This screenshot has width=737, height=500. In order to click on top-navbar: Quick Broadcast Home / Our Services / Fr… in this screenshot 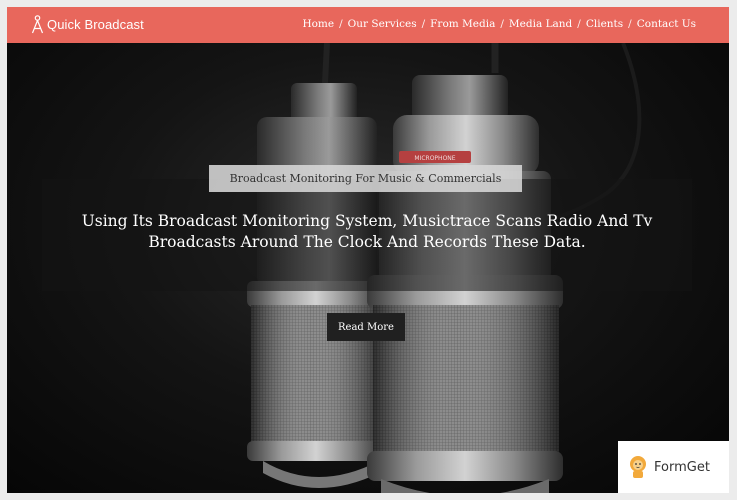, I will do `click(368, 25)`.